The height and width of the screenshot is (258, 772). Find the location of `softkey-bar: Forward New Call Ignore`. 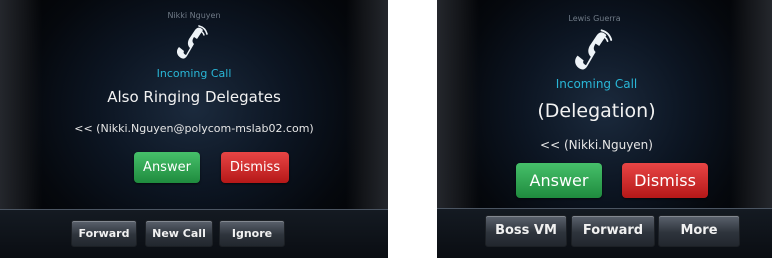

softkey-bar: Forward New Call Ignore is located at coordinates (194, 233).